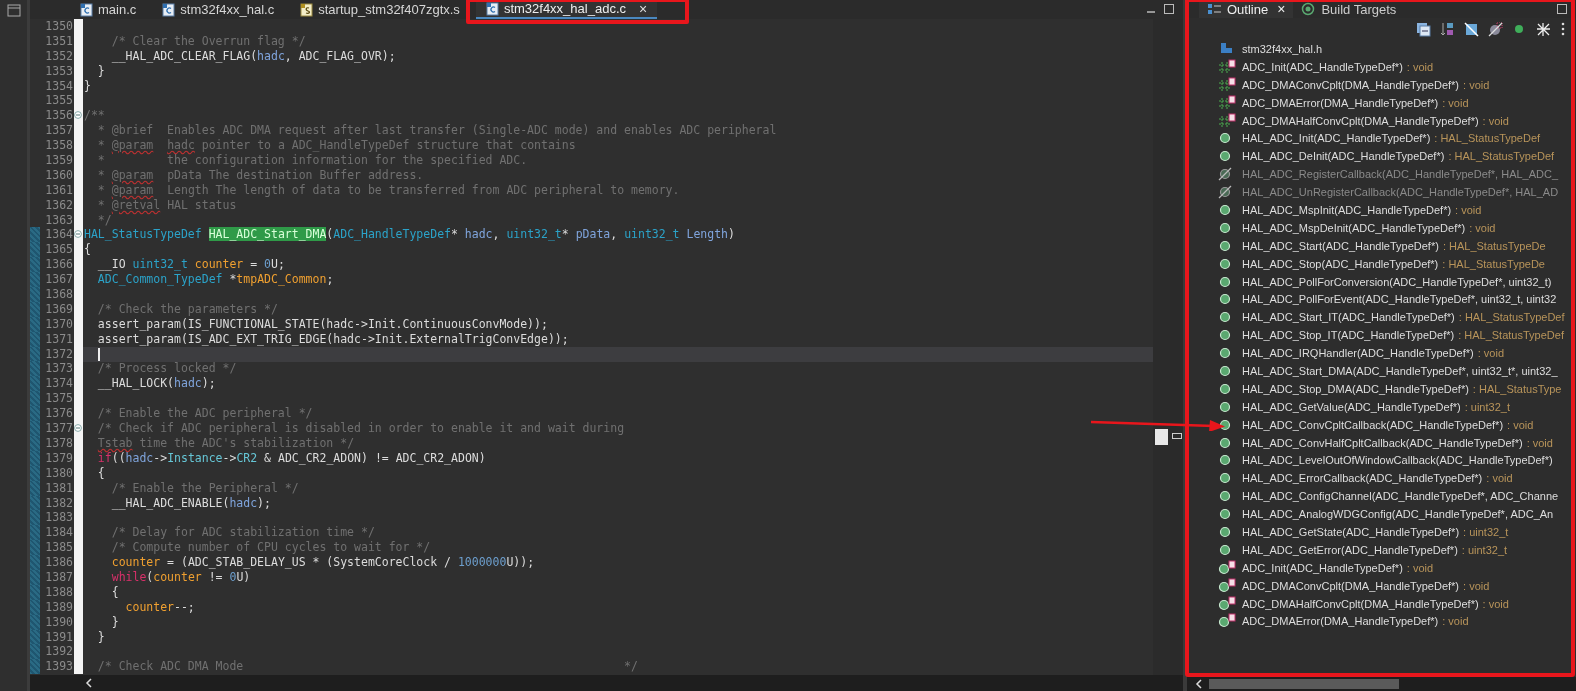 This screenshot has height=691, width=1576. Describe the element at coordinates (1381, 478) in the screenshot. I see `outline-item: HAL_ADC_ErrorCallback(ADC_HandleTypeDef*) : void` at that location.